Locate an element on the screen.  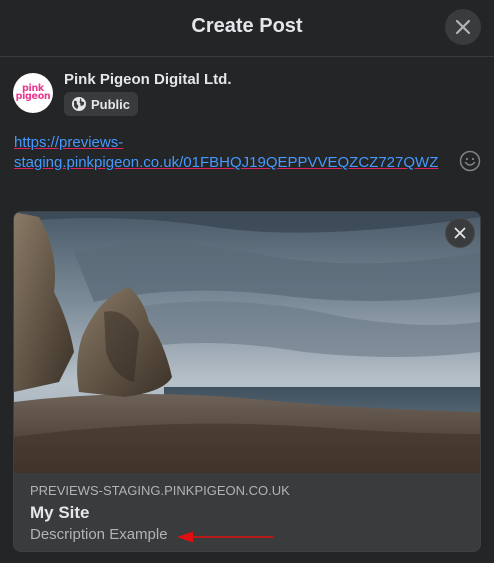
dialog-title: Create Post is located at coordinates (247, 26).